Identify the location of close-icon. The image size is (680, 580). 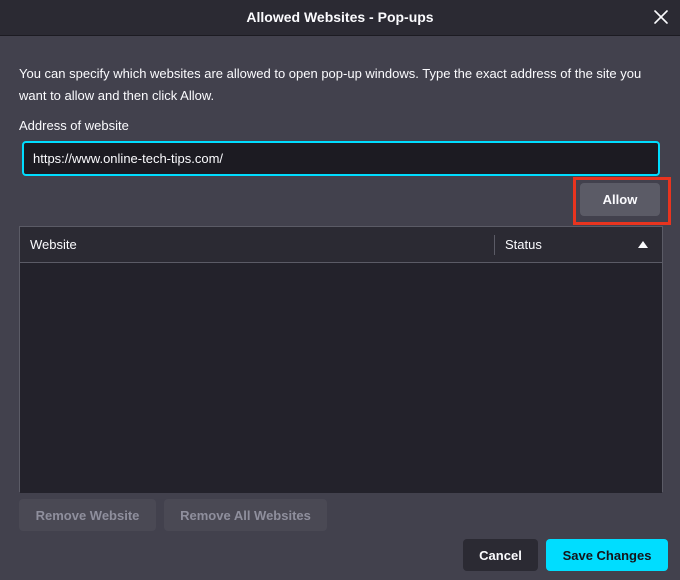
(661, 17).